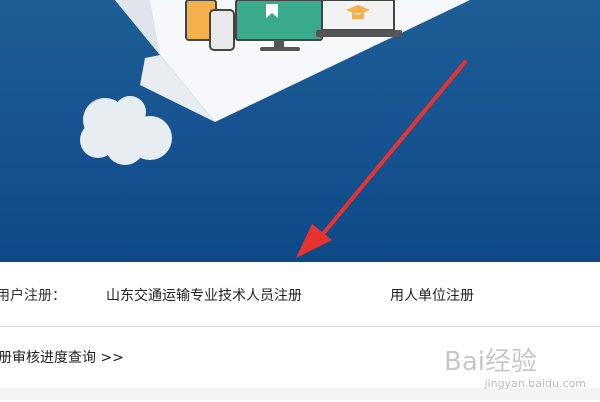 This screenshot has width=600, height=402. I want to click on section-divider, so click(300, 326).